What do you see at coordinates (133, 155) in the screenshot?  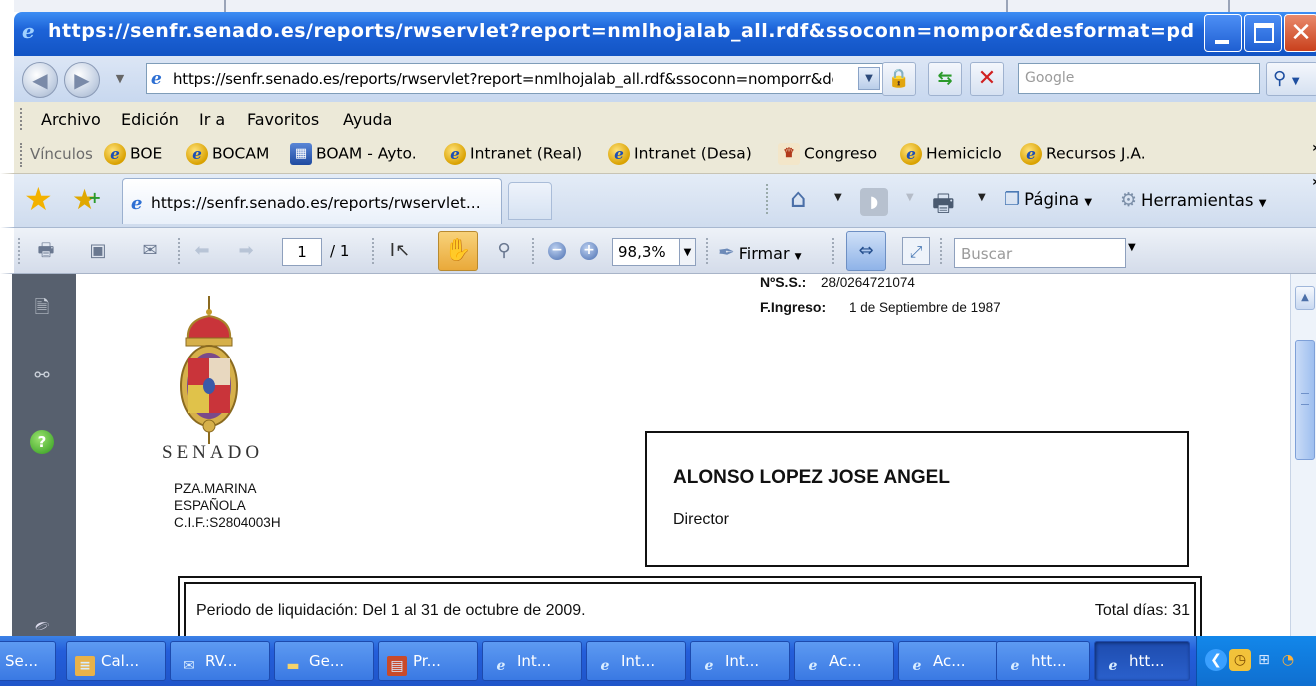 I see `link-boe: e BOE` at bounding box center [133, 155].